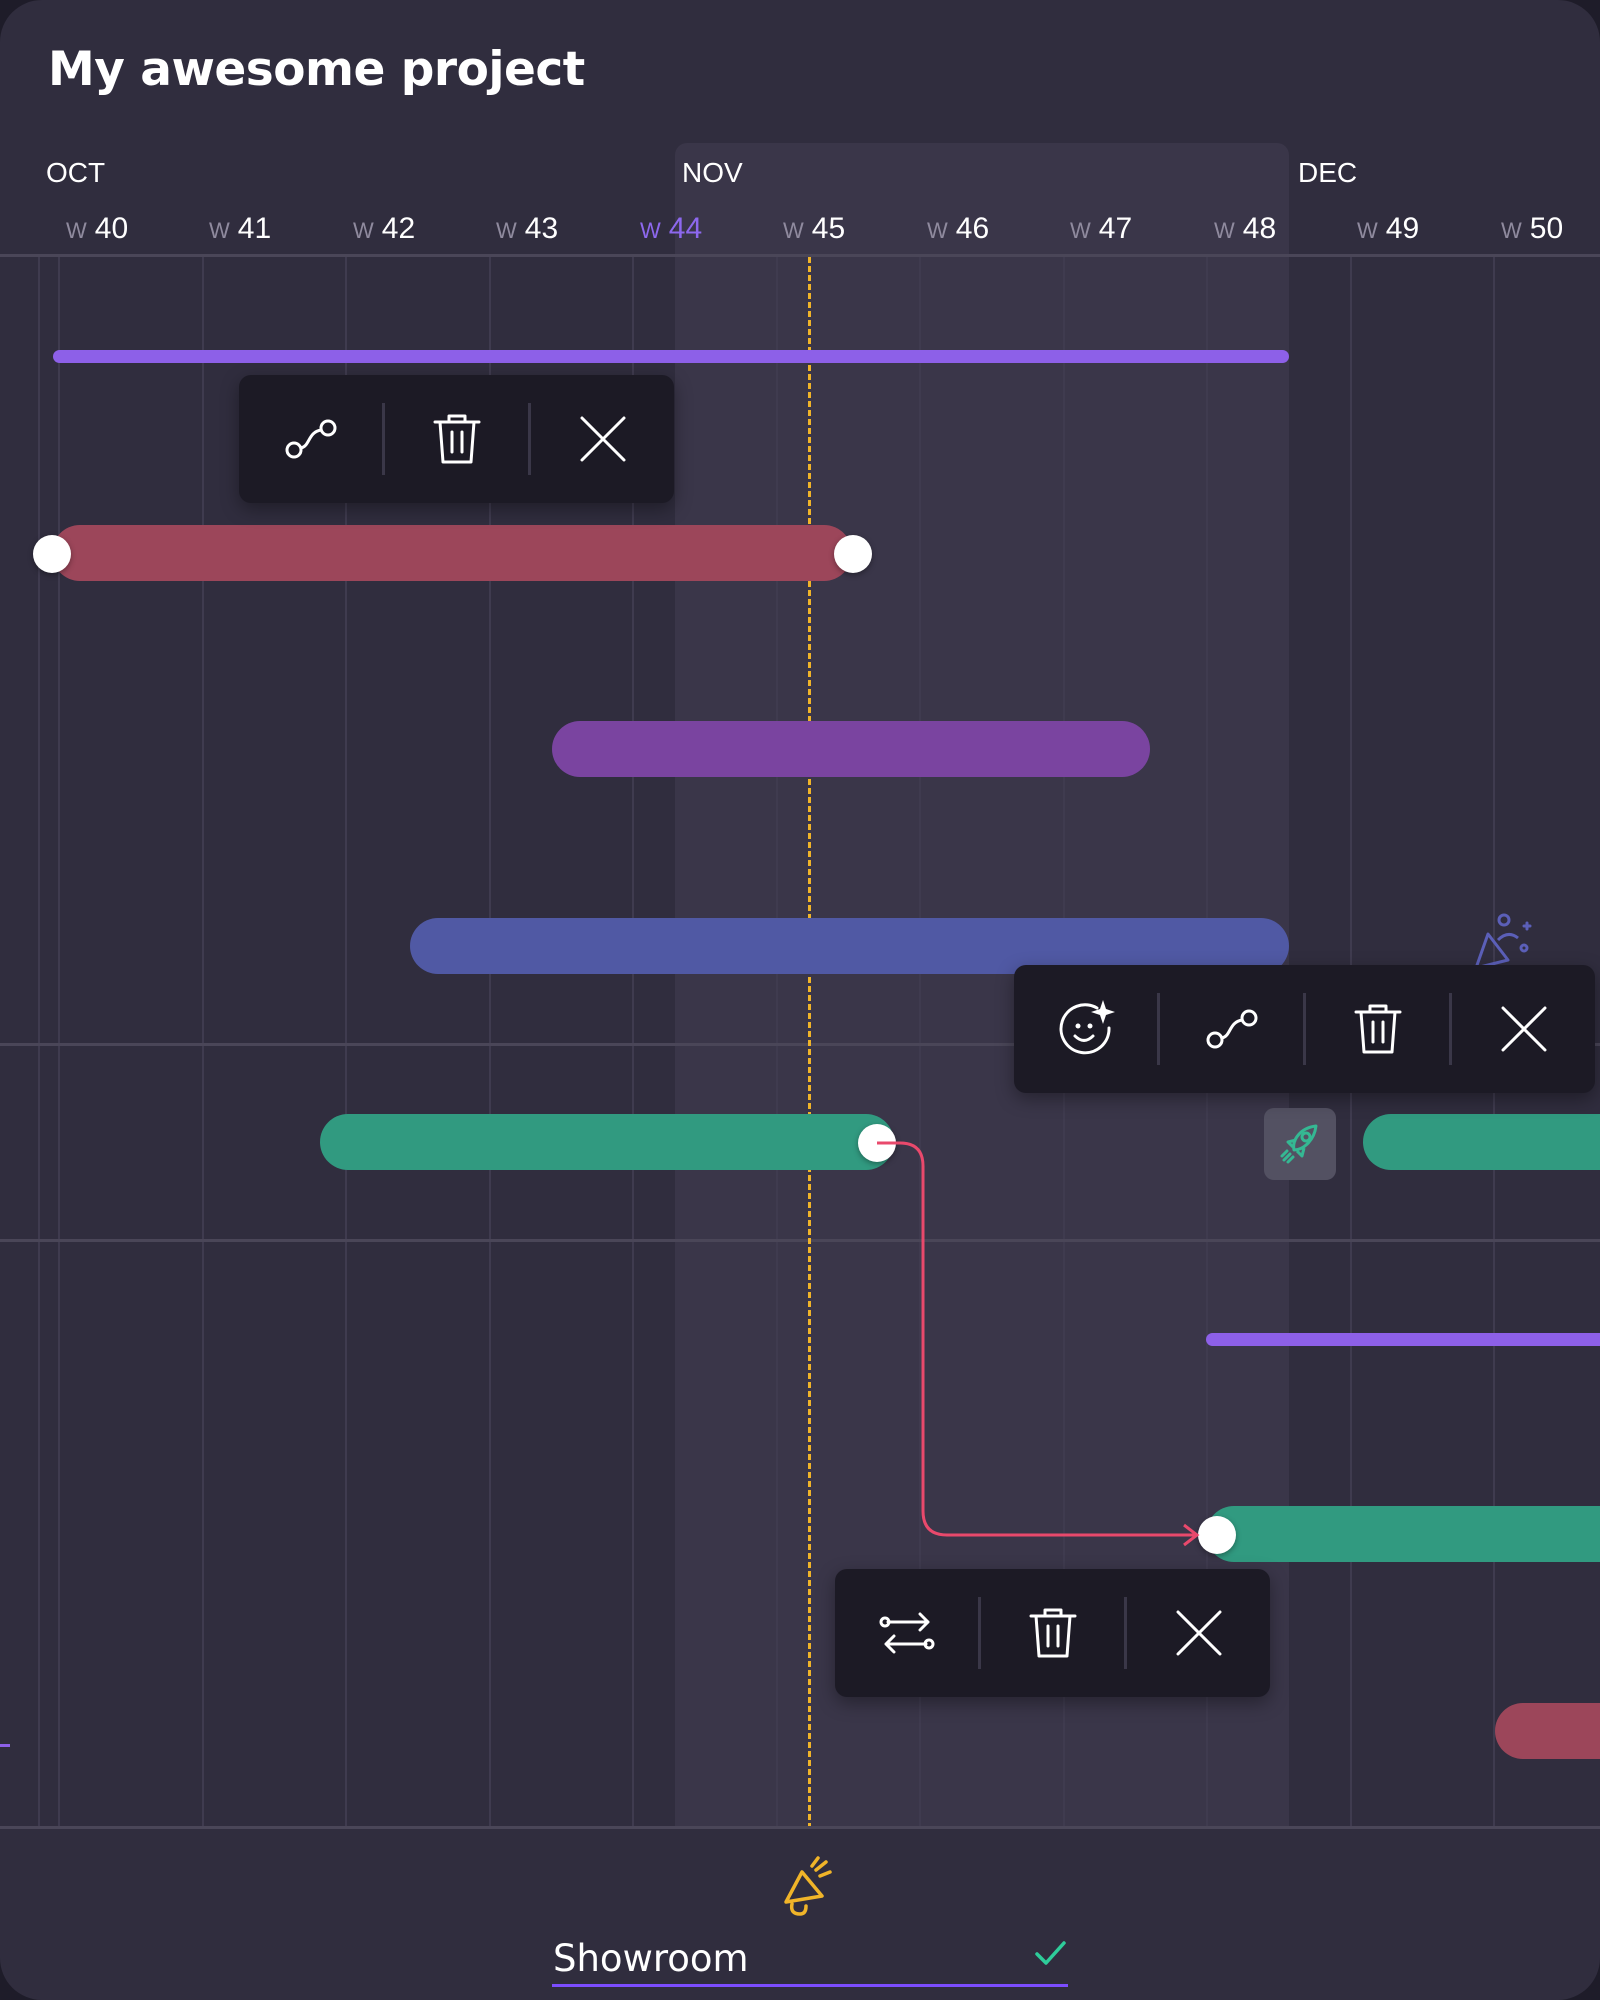 The image size is (1600, 2000). Describe the element at coordinates (800, 1240) in the screenshot. I see `row-divider` at that location.